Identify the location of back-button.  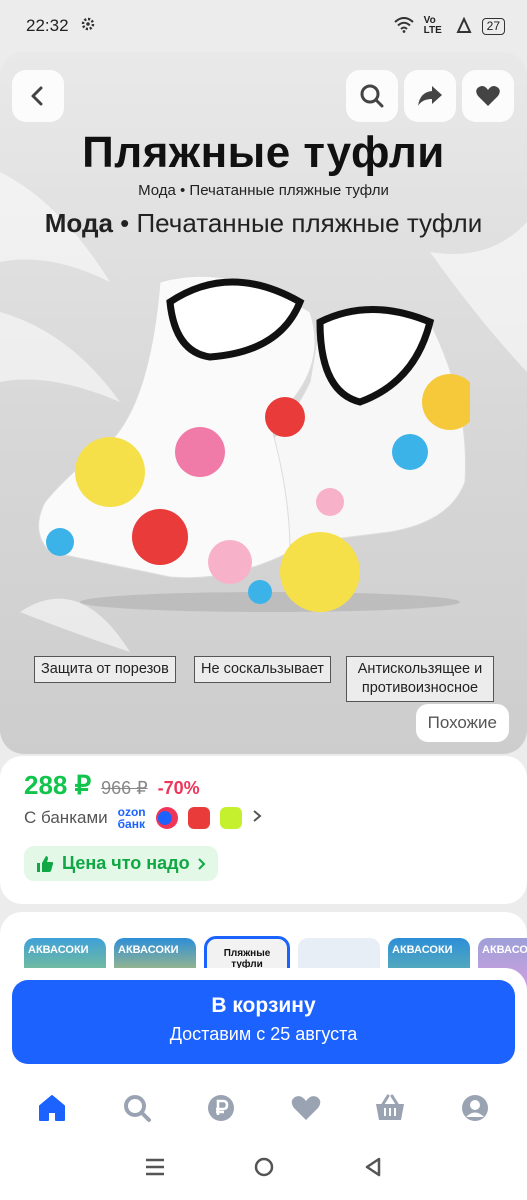
(38, 96).